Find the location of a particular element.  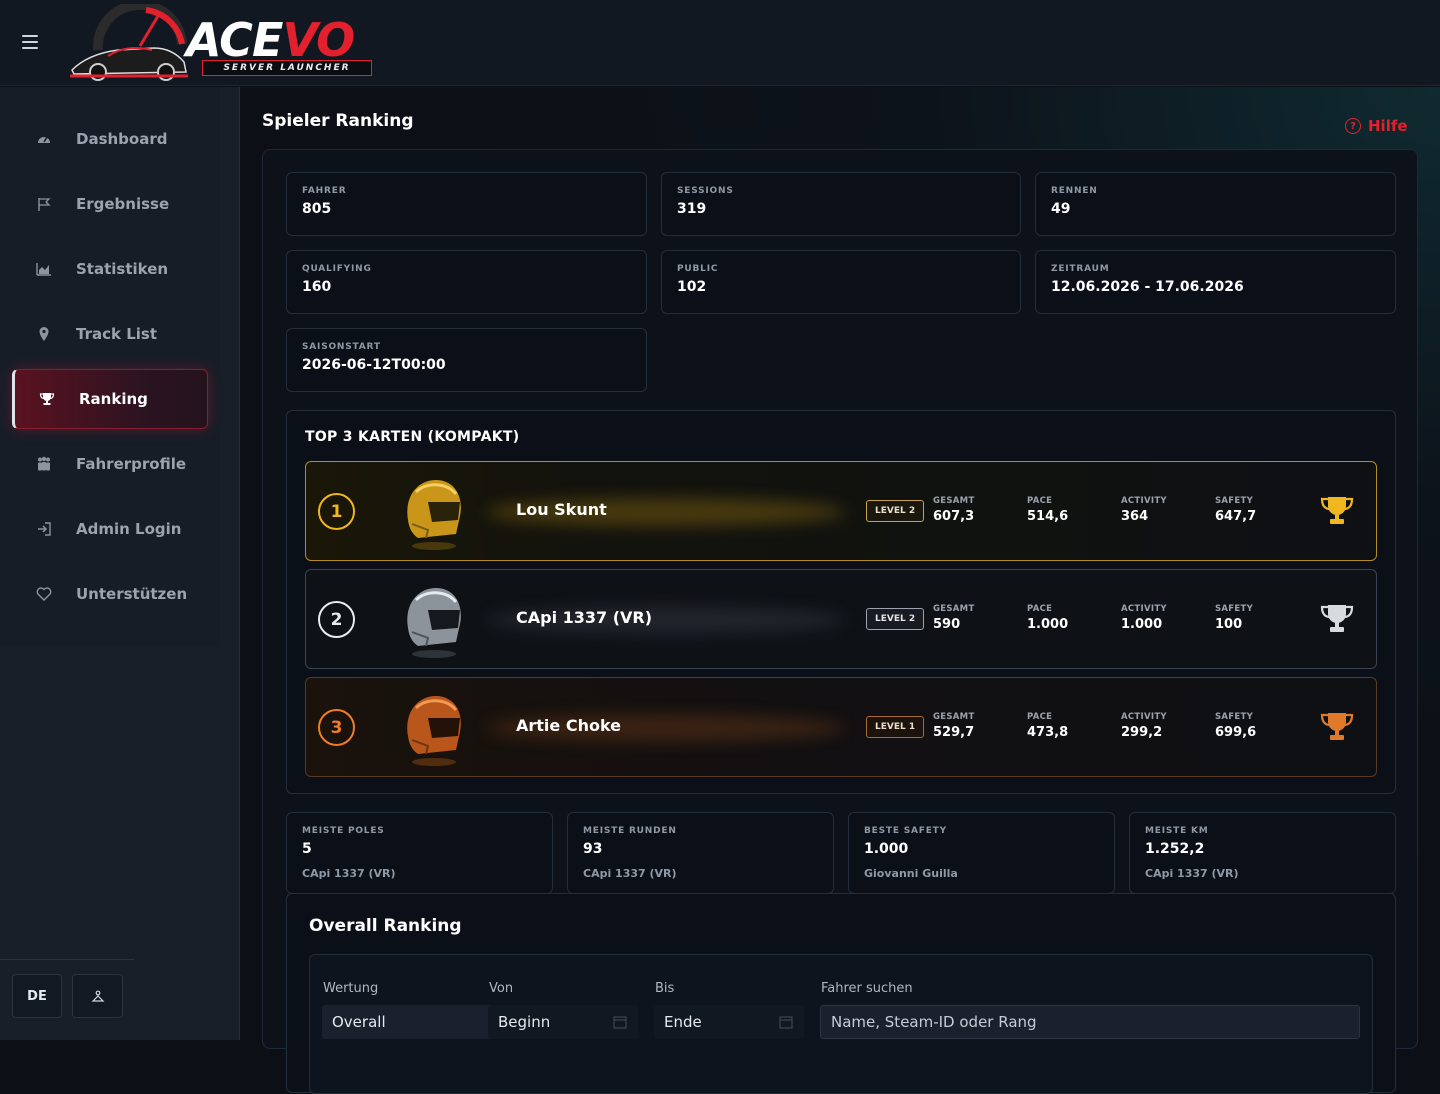

metric-pace: PACE 473,8 is located at coordinates (1047, 726).